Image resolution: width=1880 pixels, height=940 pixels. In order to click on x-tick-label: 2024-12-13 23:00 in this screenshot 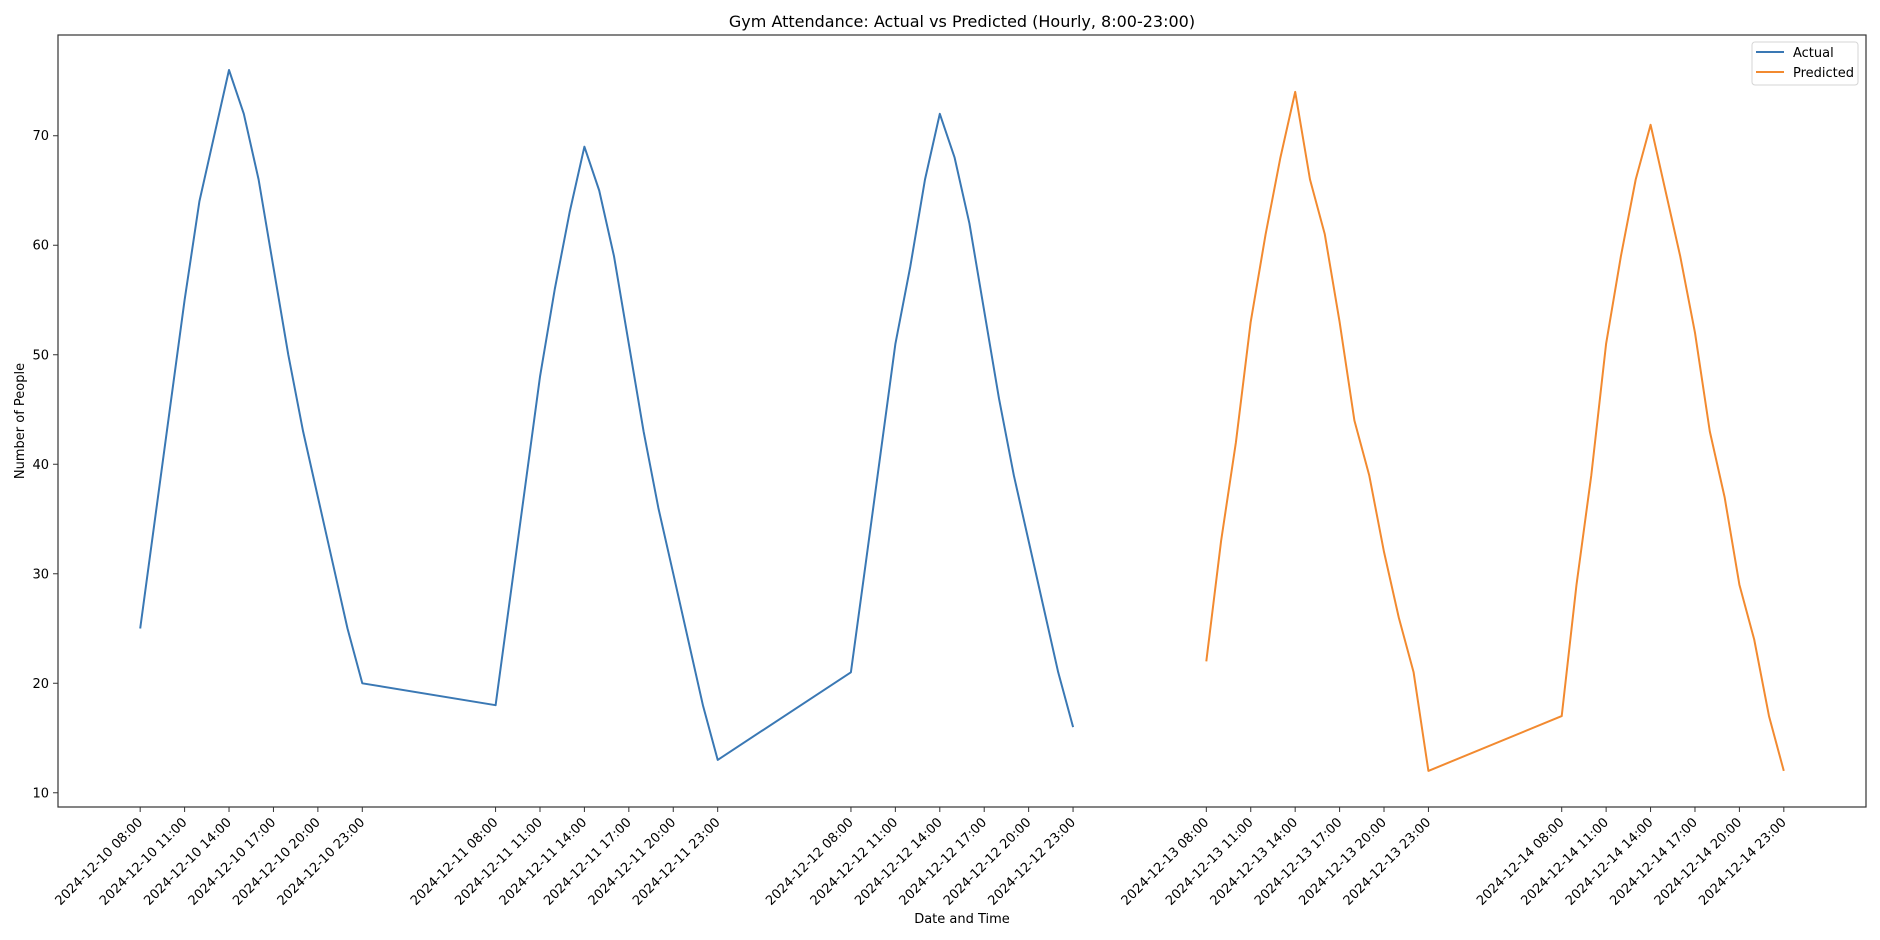, I will do `click(1387, 861)`.